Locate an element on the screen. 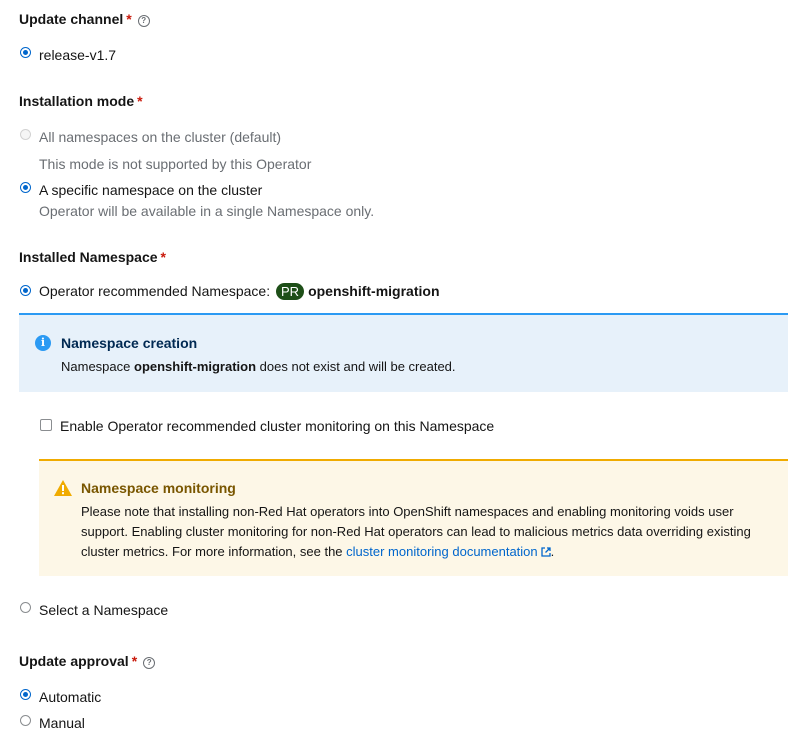 The image size is (801, 752). select-namespace-radio is located at coordinates (25, 607).